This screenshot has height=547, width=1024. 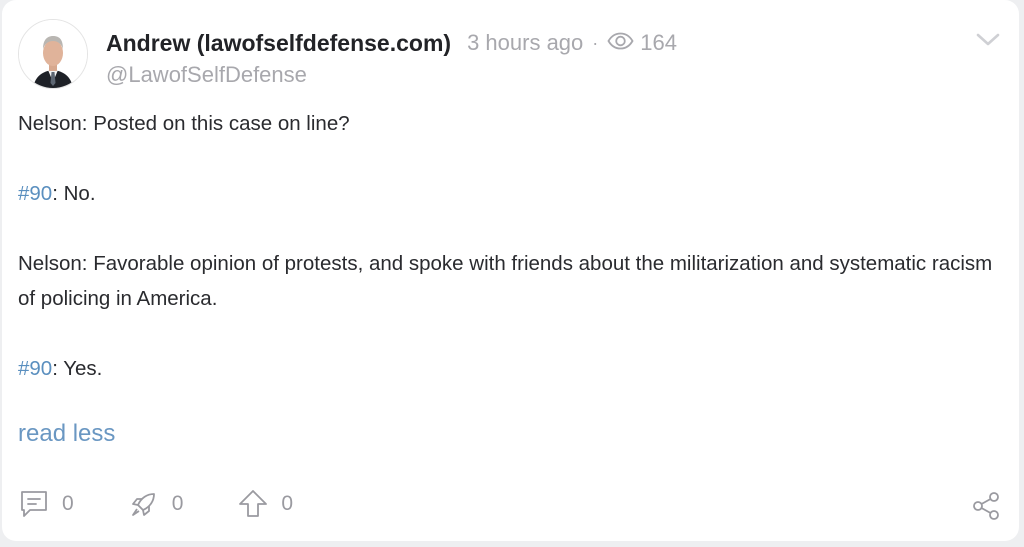 I want to click on post-menu-button, so click(x=988, y=40).